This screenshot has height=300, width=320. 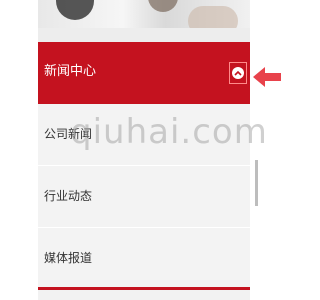 What do you see at coordinates (144, 197) in the screenshot?
I see `menu-item-industry-news: 行业动态` at bounding box center [144, 197].